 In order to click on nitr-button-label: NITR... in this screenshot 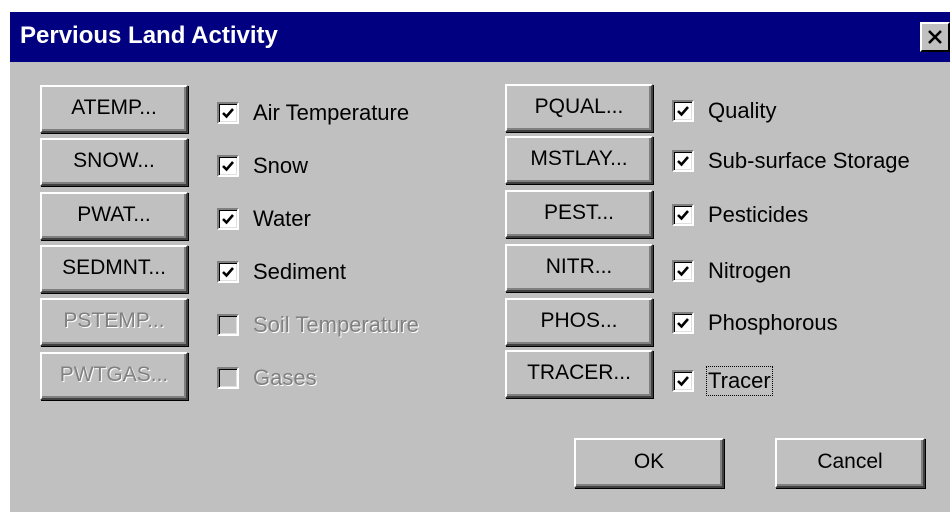, I will do `click(579, 266)`.